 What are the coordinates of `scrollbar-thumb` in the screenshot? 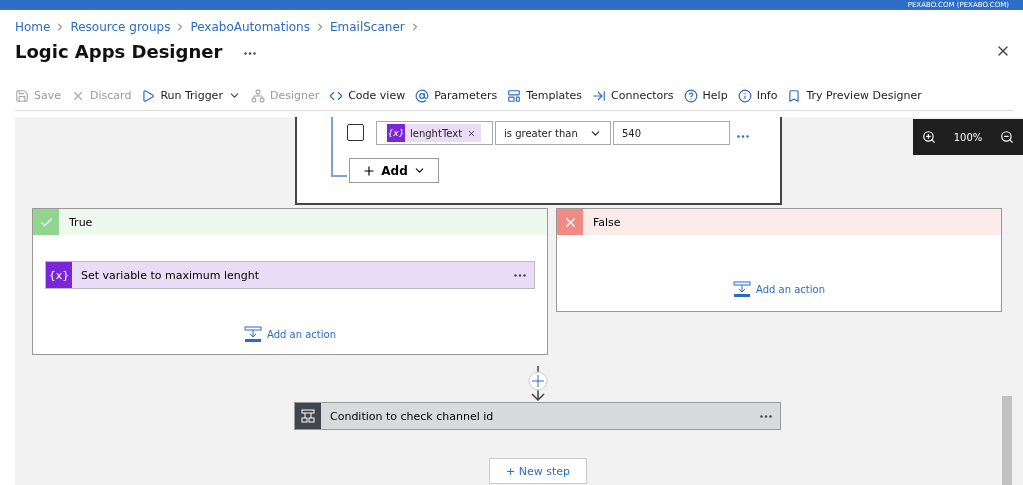 It's located at (1007, 440).